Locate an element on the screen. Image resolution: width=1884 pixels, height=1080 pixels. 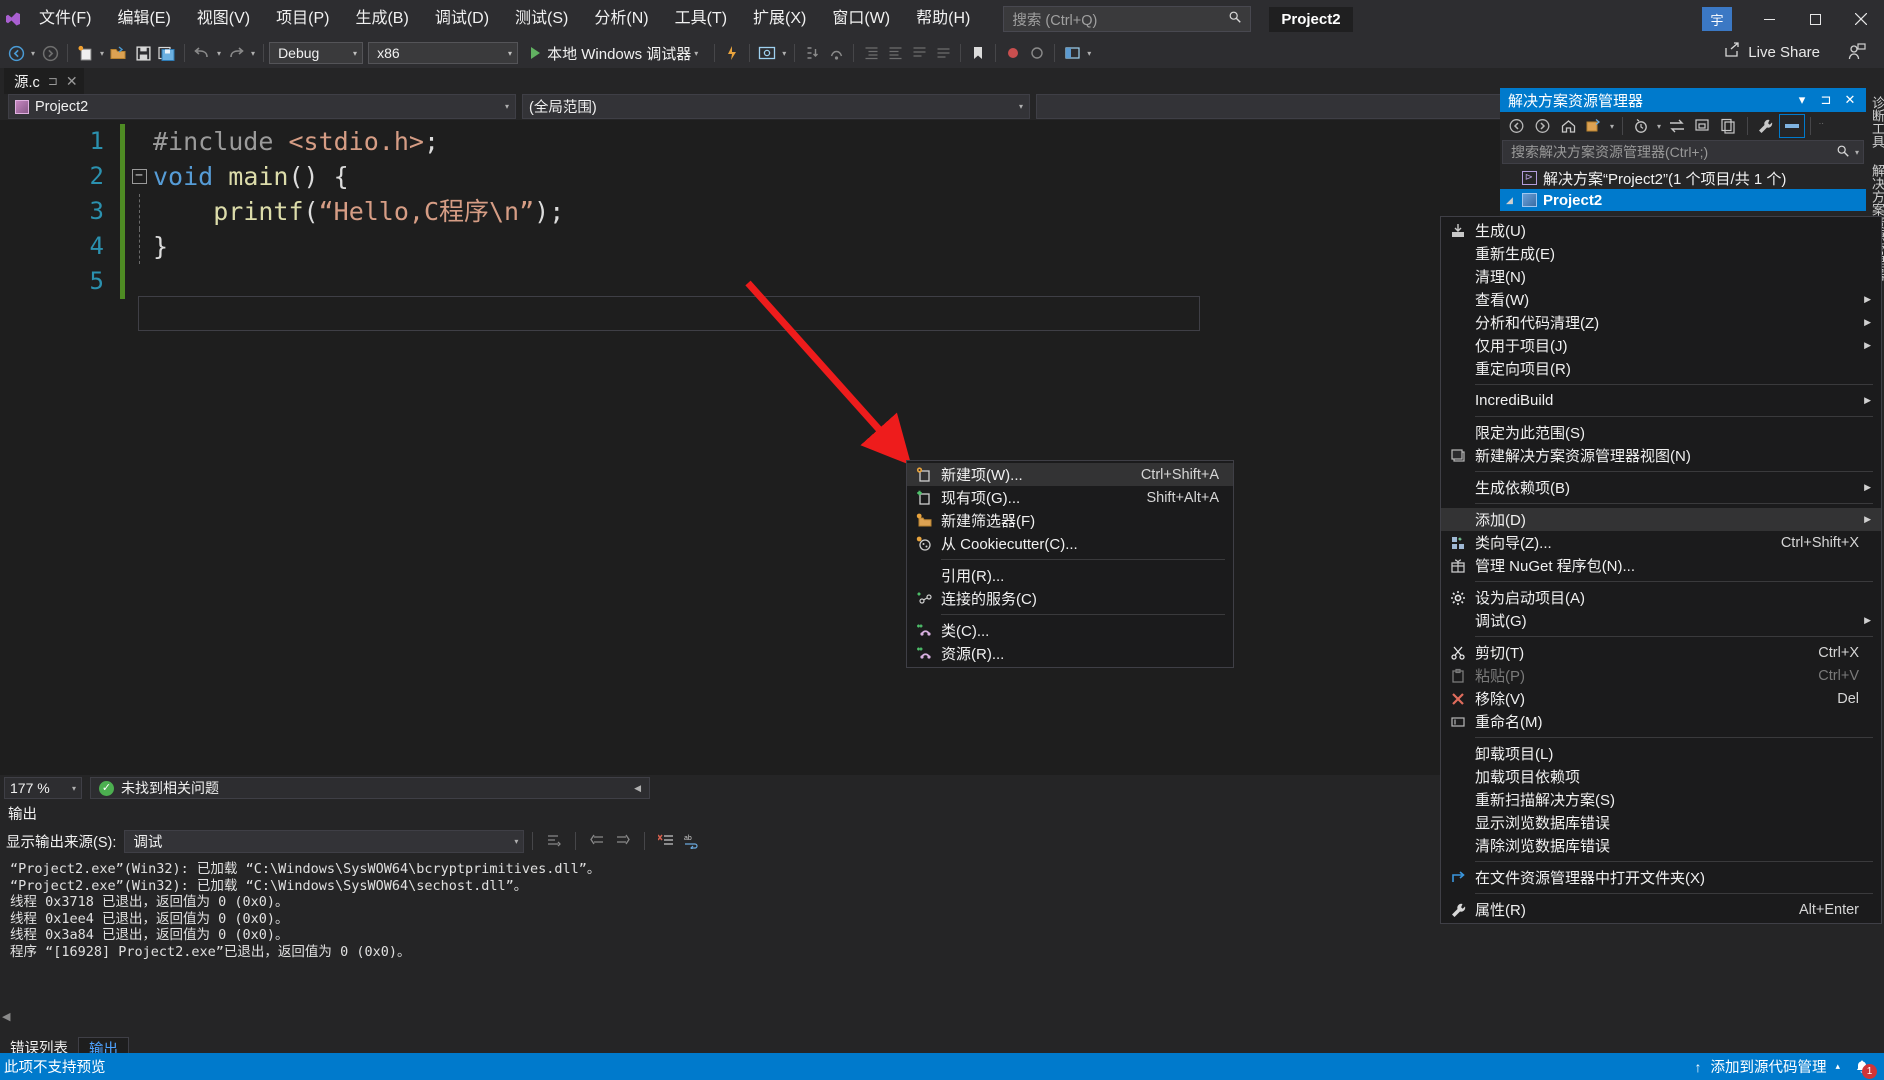
chevron-left-icon: ◀ is located at coordinates (637, 788).